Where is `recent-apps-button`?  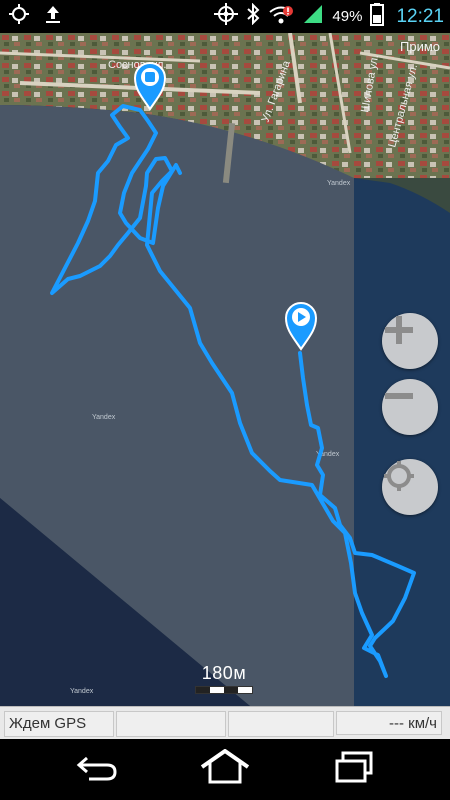
recent-apps-button is located at coordinates (355, 769).